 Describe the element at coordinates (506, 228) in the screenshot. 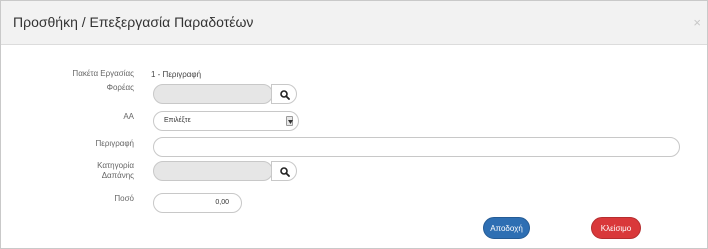

I see `accept-button: Αποδοχή` at that location.